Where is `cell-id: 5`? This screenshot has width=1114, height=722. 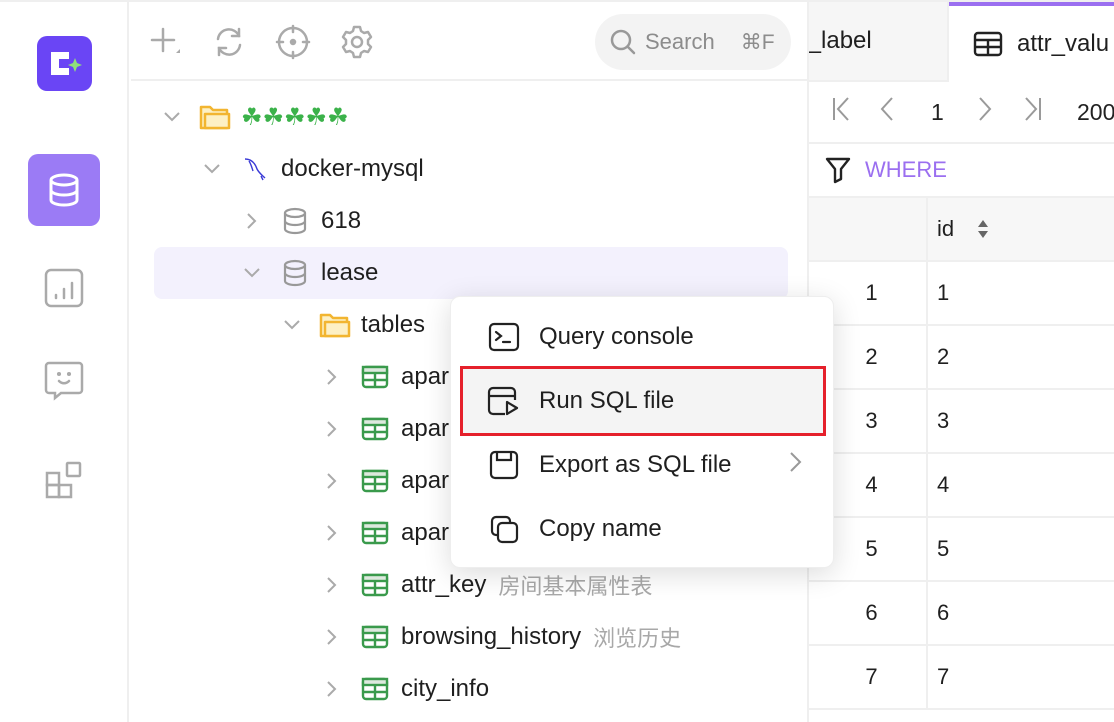
cell-id: 5 is located at coordinates (938, 549).